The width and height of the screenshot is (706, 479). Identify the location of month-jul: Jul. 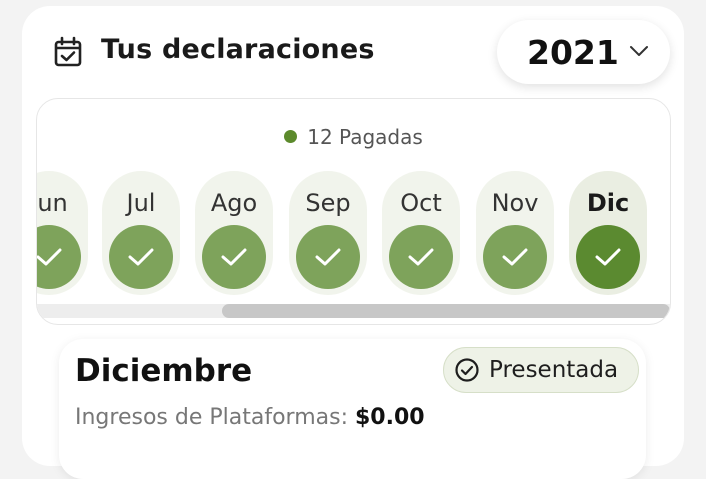
(141, 233).